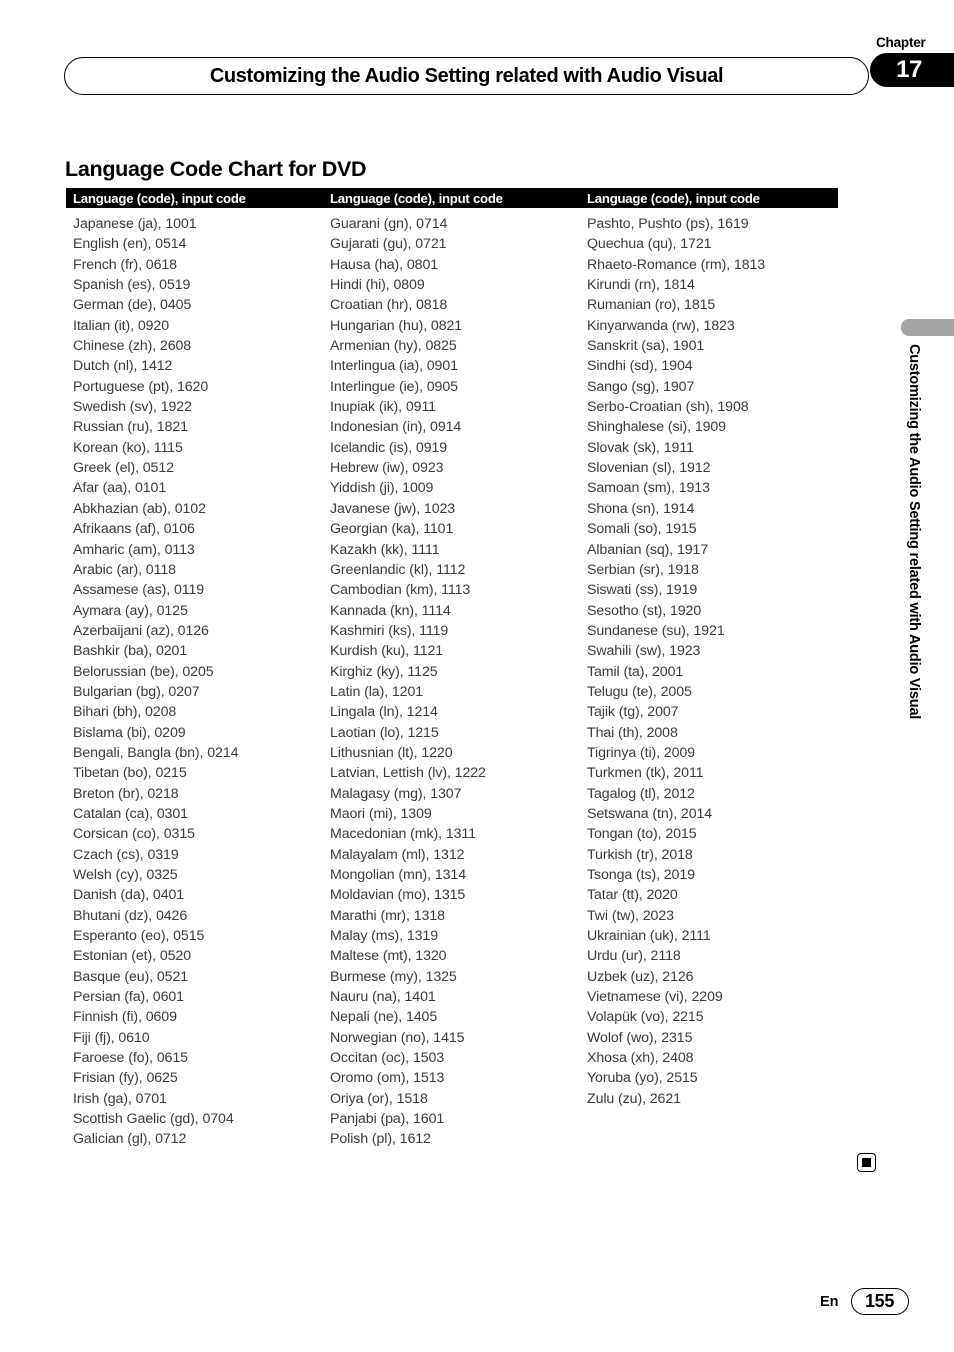 This screenshot has width=954, height=1352. Describe the element at coordinates (143, 671) in the screenshot. I see `language-code-entry: Belorussian (be), 0205` at that location.